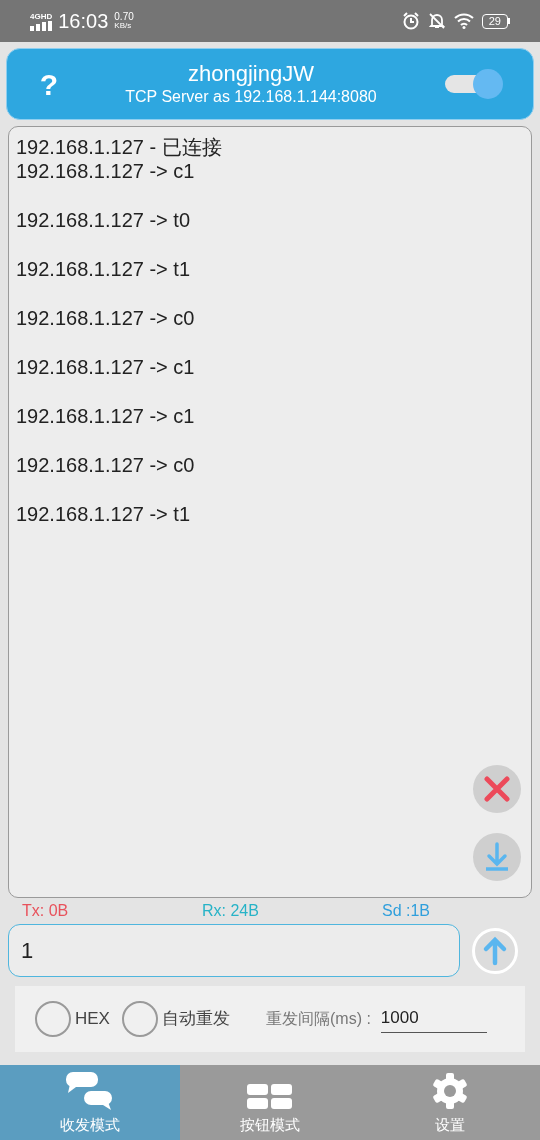 This screenshot has width=540, height=1140. Describe the element at coordinates (251, 97) in the screenshot. I see `server-address: TCP Server as 192.168.1.144:8080` at that location.